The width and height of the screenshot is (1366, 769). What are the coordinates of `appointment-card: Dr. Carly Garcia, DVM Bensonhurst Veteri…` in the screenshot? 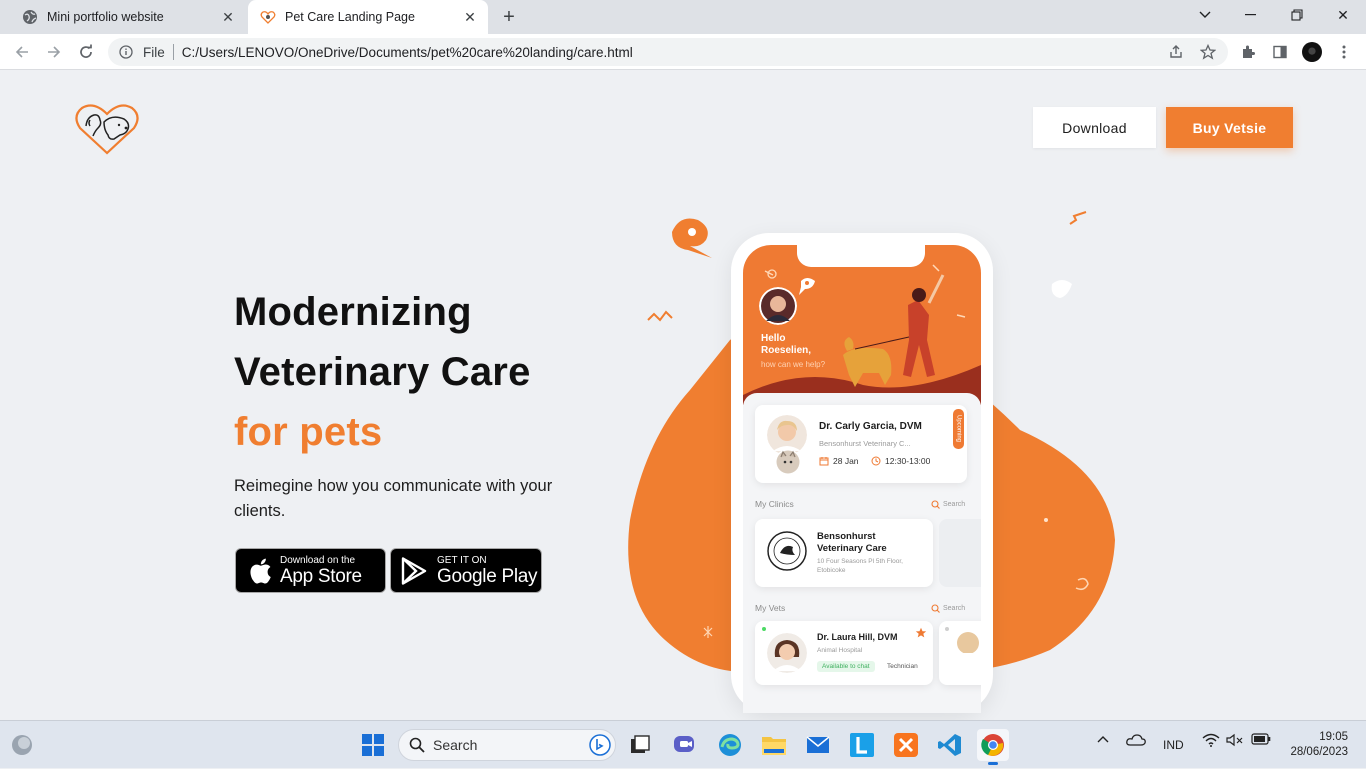 It's located at (861, 444).